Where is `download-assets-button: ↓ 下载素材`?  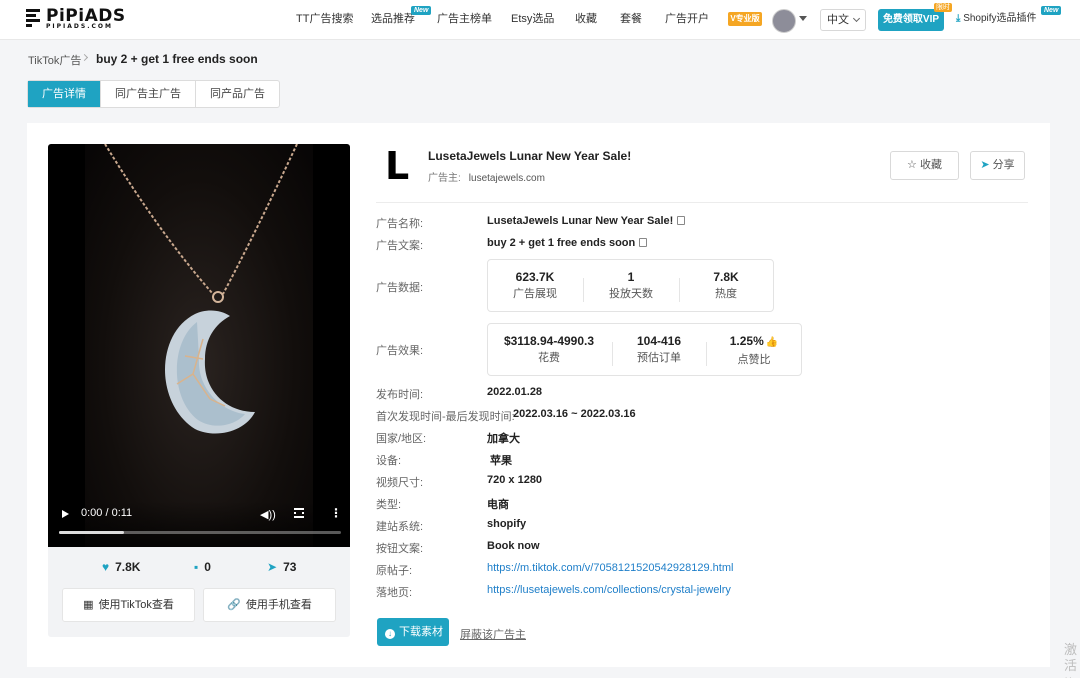
download-assets-button: ↓ 下载素材 is located at coordinates (413, 632).